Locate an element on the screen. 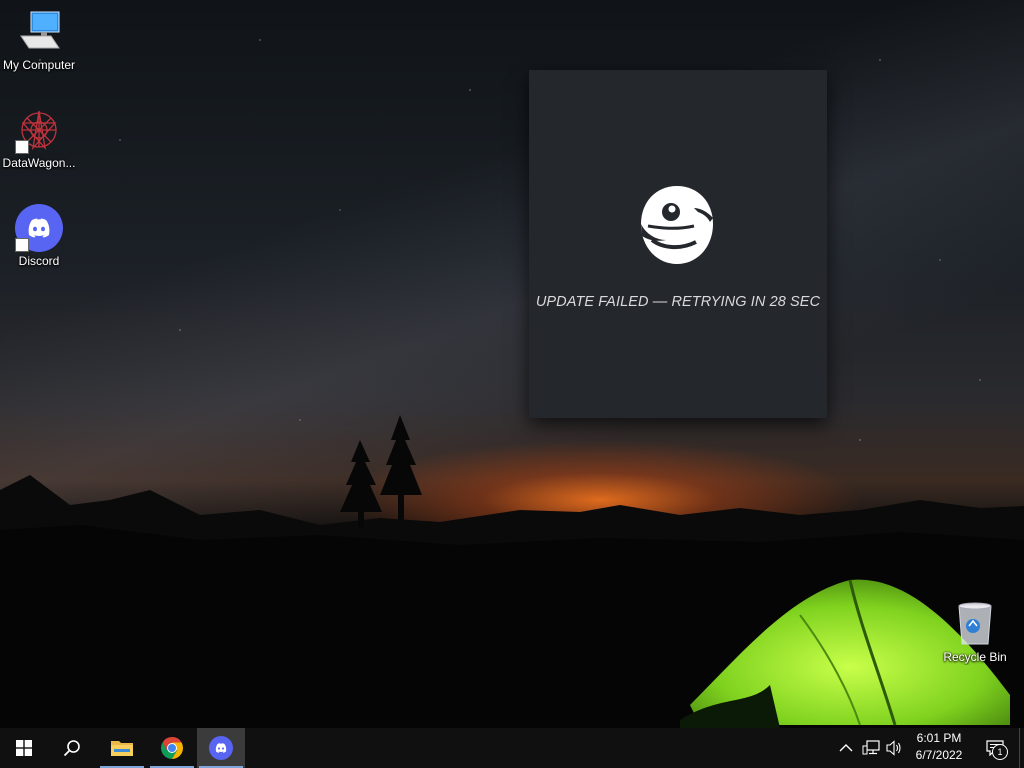 Image resolution: width=1024 pixels, height=768 pixels. recycle-bin-icon is located at coordinates (975, 624).